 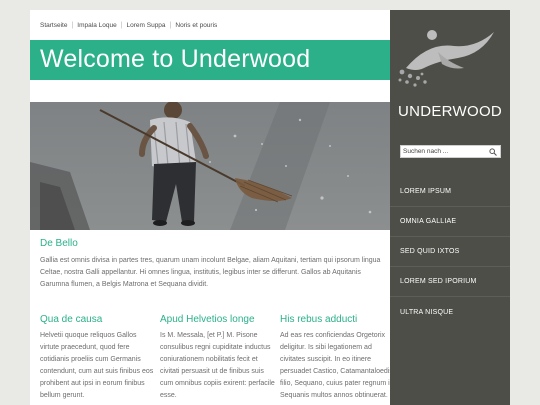 What do you see at coordinates (146, 25) in the screenshot?
I see `nav-link-lorem-suppa: Lorem Suppa` at bounding box center [146, 25].